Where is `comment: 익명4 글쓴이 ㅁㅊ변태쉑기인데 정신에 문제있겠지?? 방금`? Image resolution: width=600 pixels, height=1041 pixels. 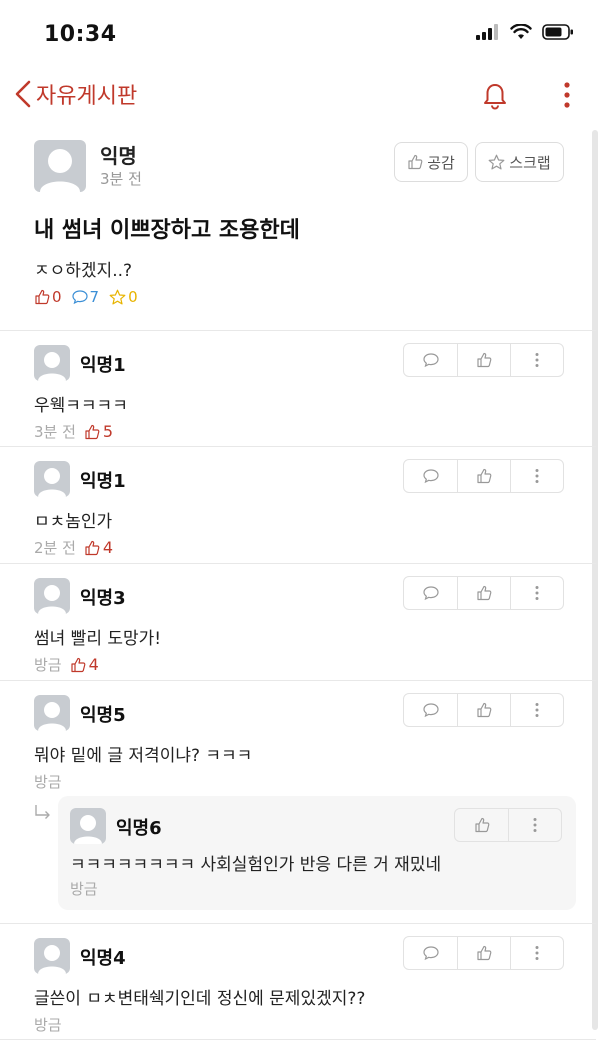
comment: 익명4 글쓴이 ㅁㅊ변태쉑기인데 정신에 문제있겠지?? 방금 is located at coordinates (298, 982).